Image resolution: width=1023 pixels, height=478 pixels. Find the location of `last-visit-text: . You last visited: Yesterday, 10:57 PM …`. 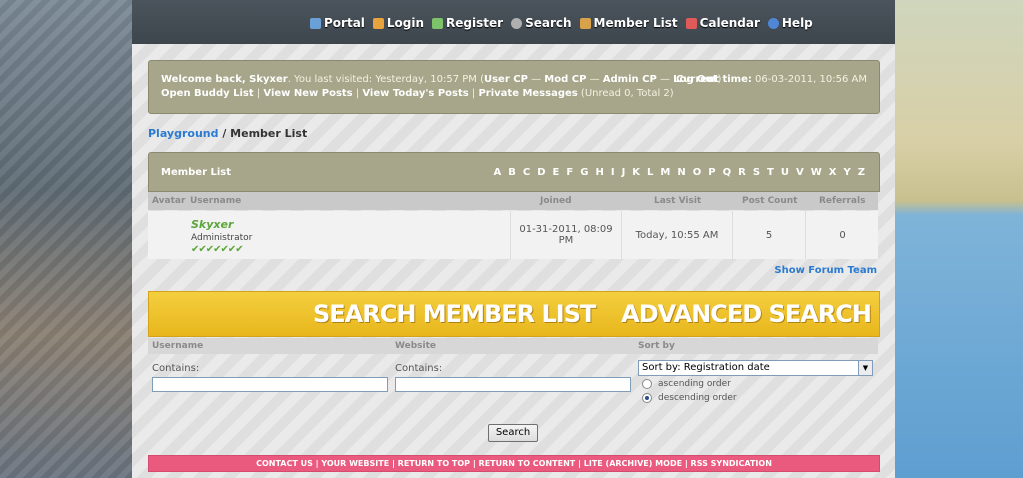

last-visit-text: . You last visited: Yesterday, 10:57 PM … is located at coordinates (385, 79).